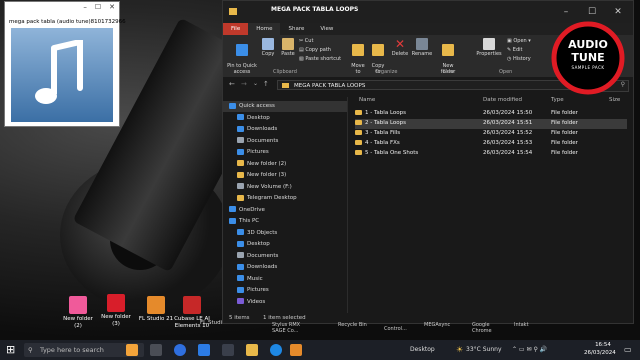 This screenshot has width=640, height=360. I want to click on nav-item: Music, so click(285, 279).